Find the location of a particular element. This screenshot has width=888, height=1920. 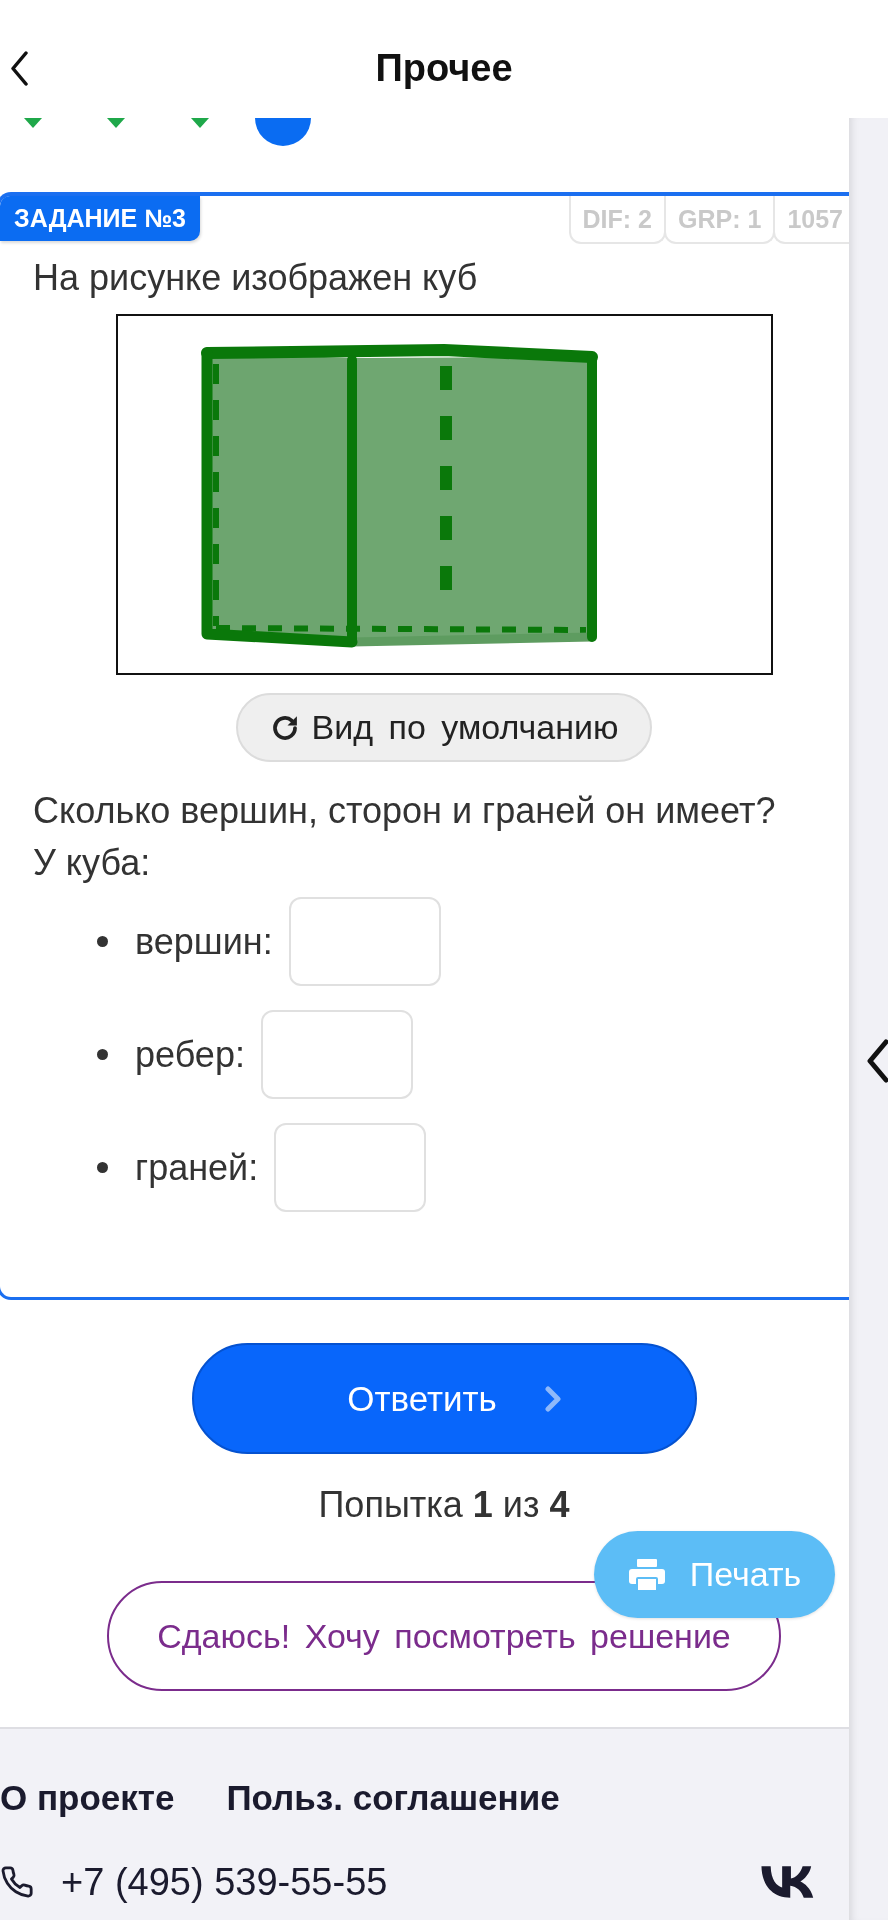

chevron-left-icon is located at coordinates (877, 1061).